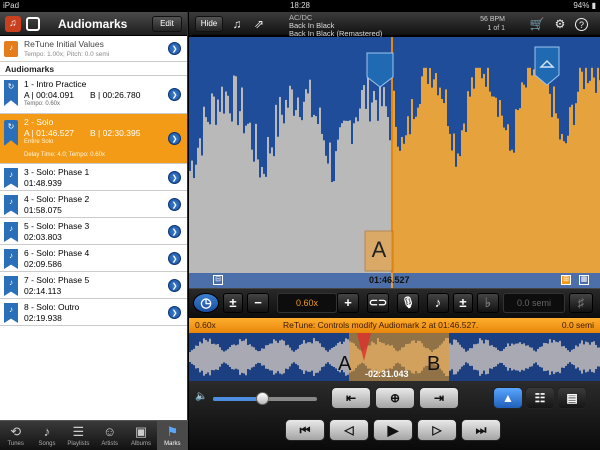 This screenshot has height=450, width=600. What do you see at coordinates (140, 435) in the screenshot?
I see `tab-albums: ▣ Albums` at bounding box center [140, 435].